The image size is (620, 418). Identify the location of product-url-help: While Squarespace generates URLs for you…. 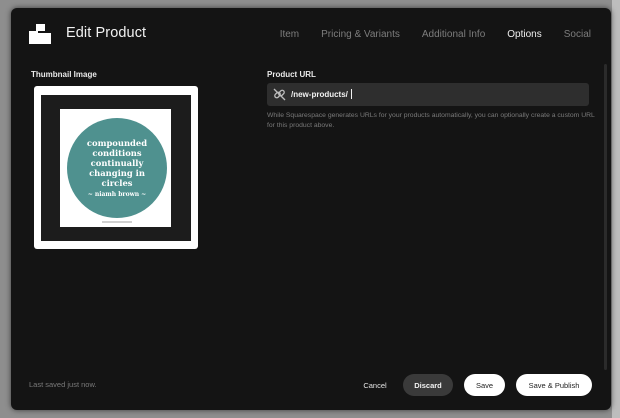
(431, 120).